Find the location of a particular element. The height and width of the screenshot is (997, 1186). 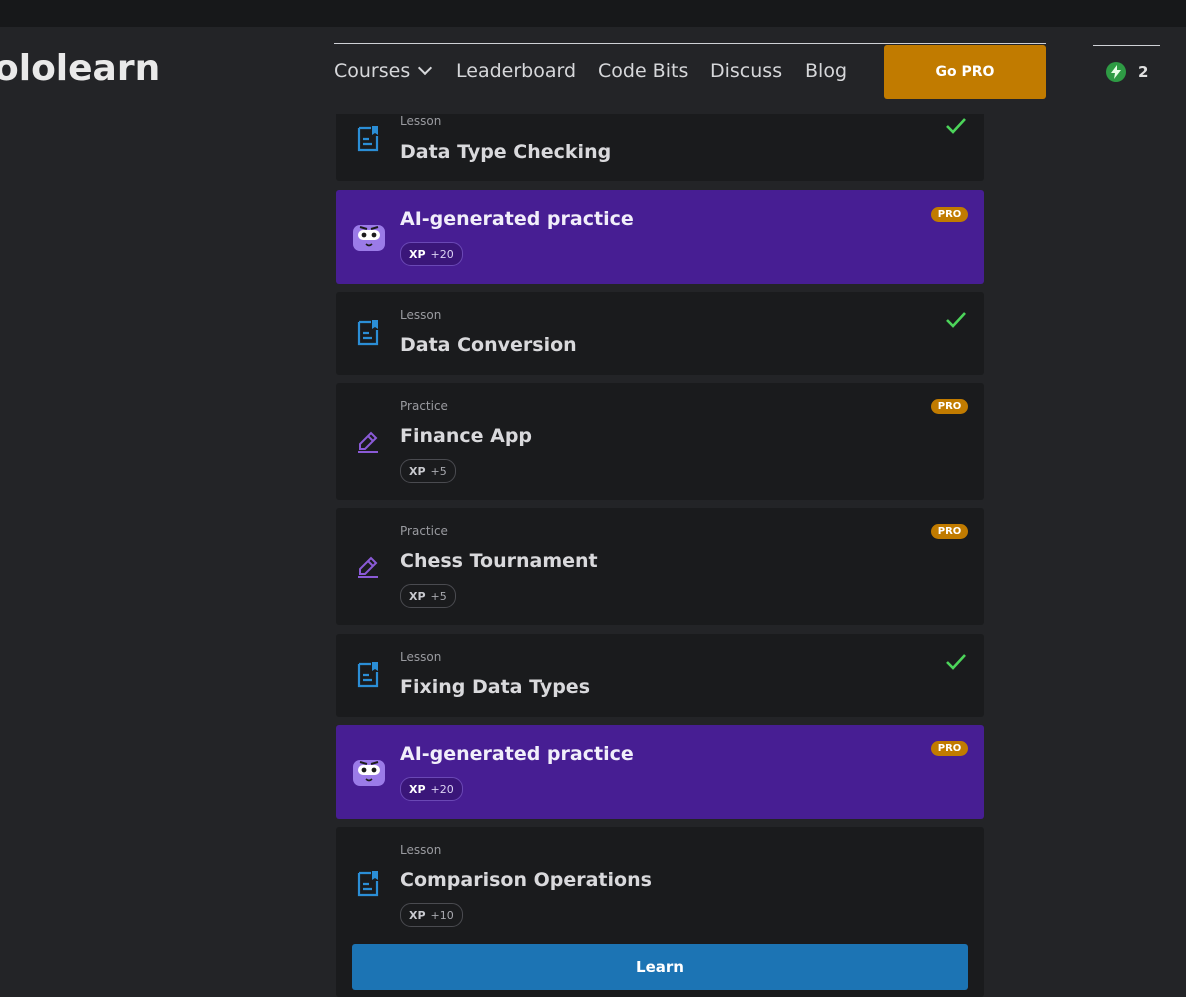

streak-indicator: 2 is located at coordinates (1127, 72).